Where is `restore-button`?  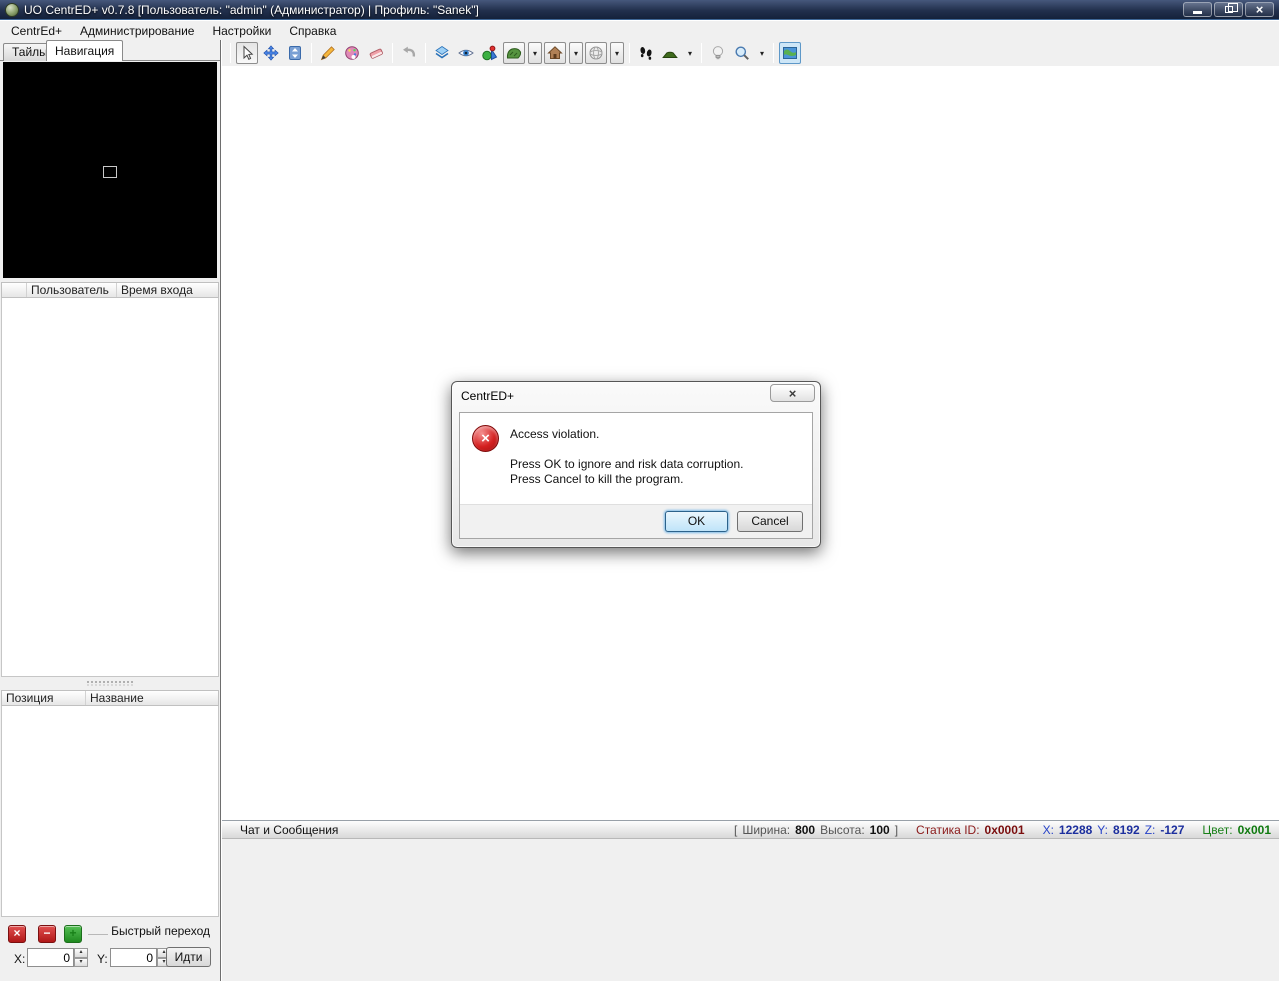 restore-button is located at coordinates (1228, 9).